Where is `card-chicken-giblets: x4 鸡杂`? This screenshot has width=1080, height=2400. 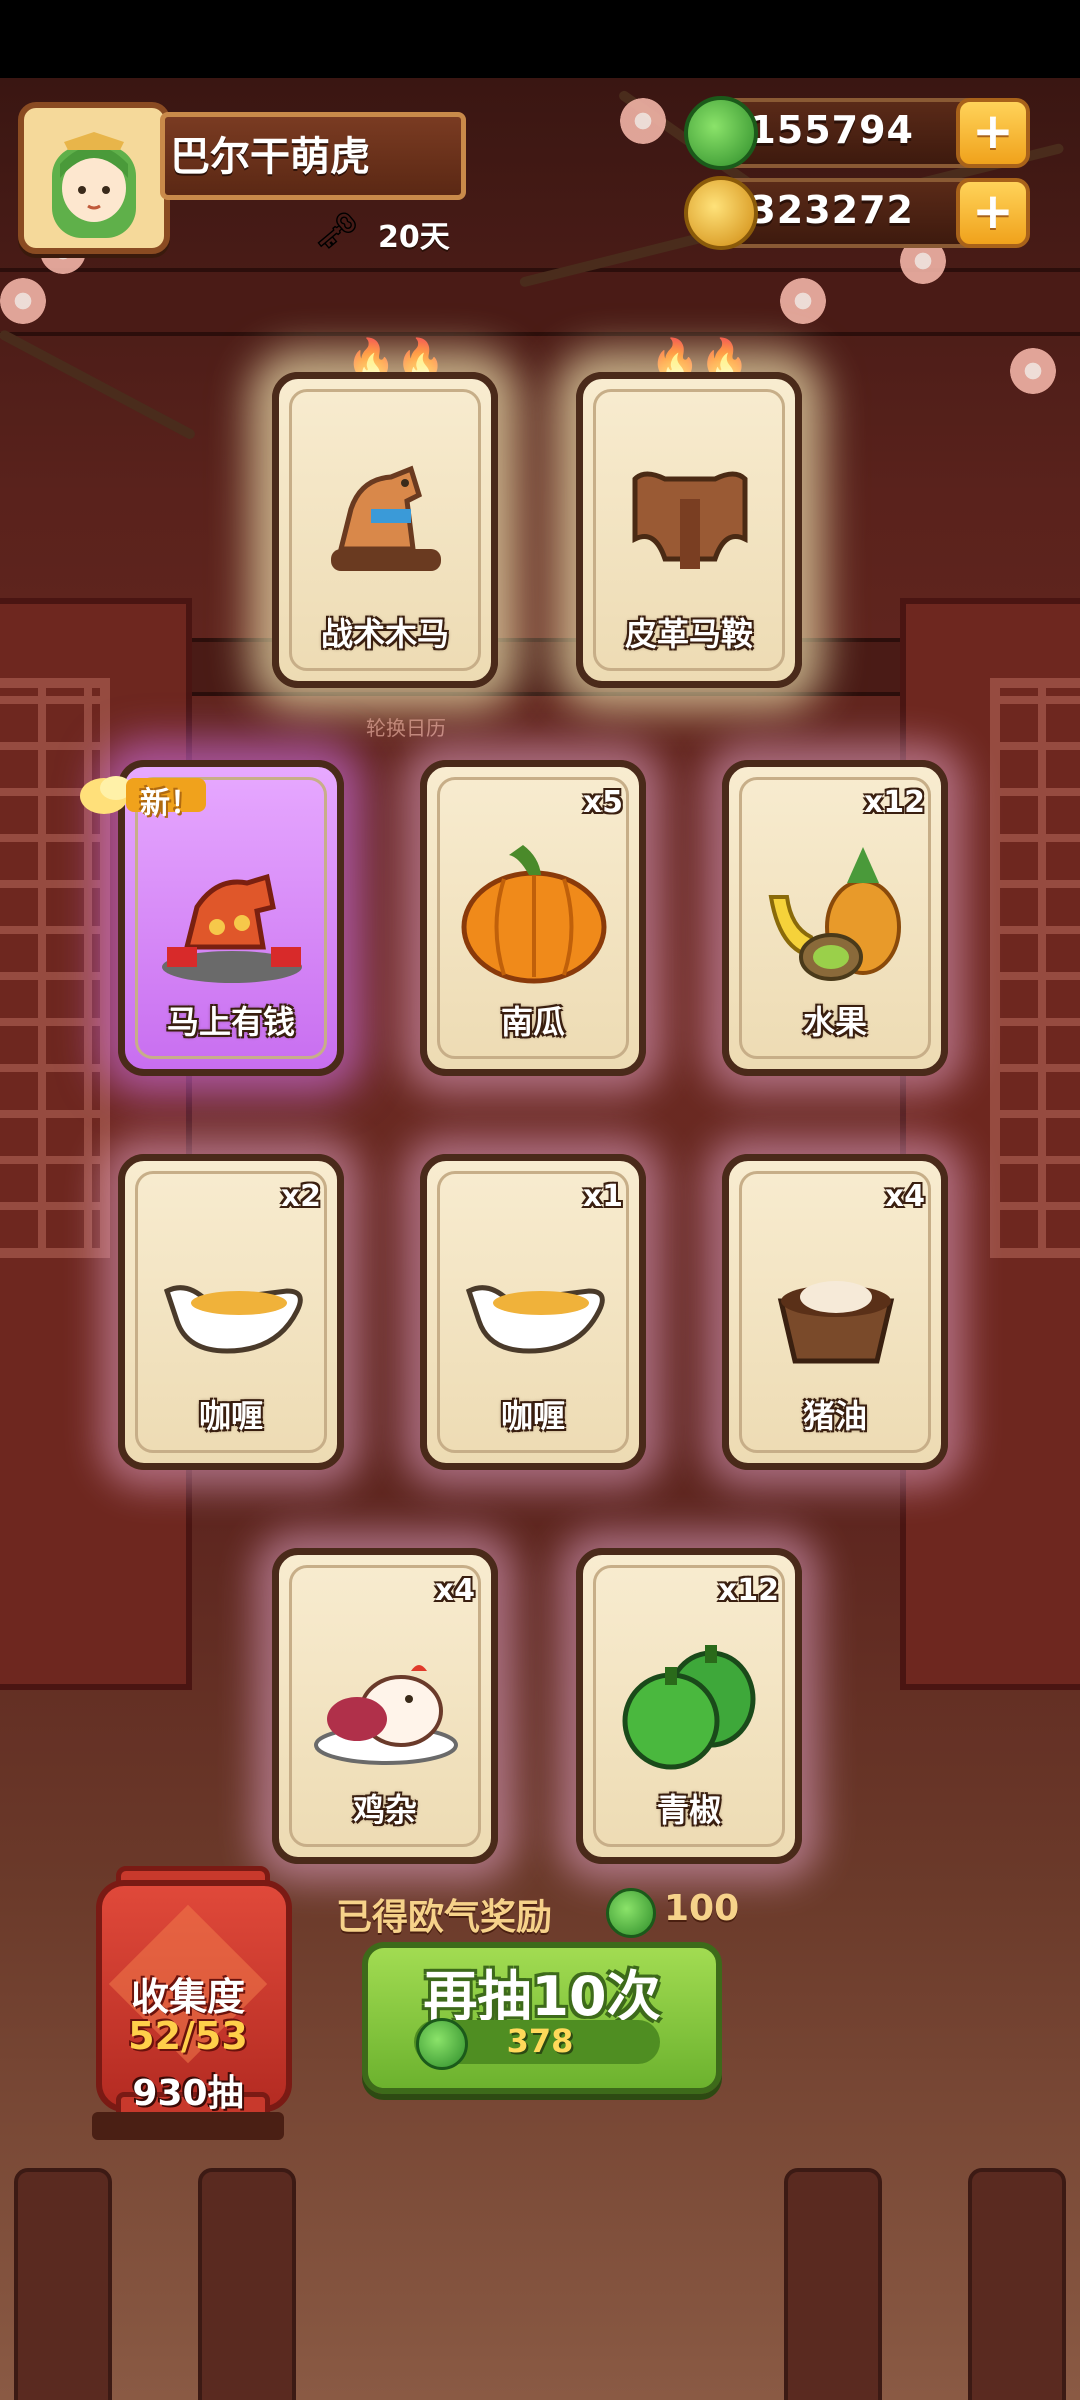 card-chicken-giblets: x4 鸡杂 is located at coordinates (385, 1706).